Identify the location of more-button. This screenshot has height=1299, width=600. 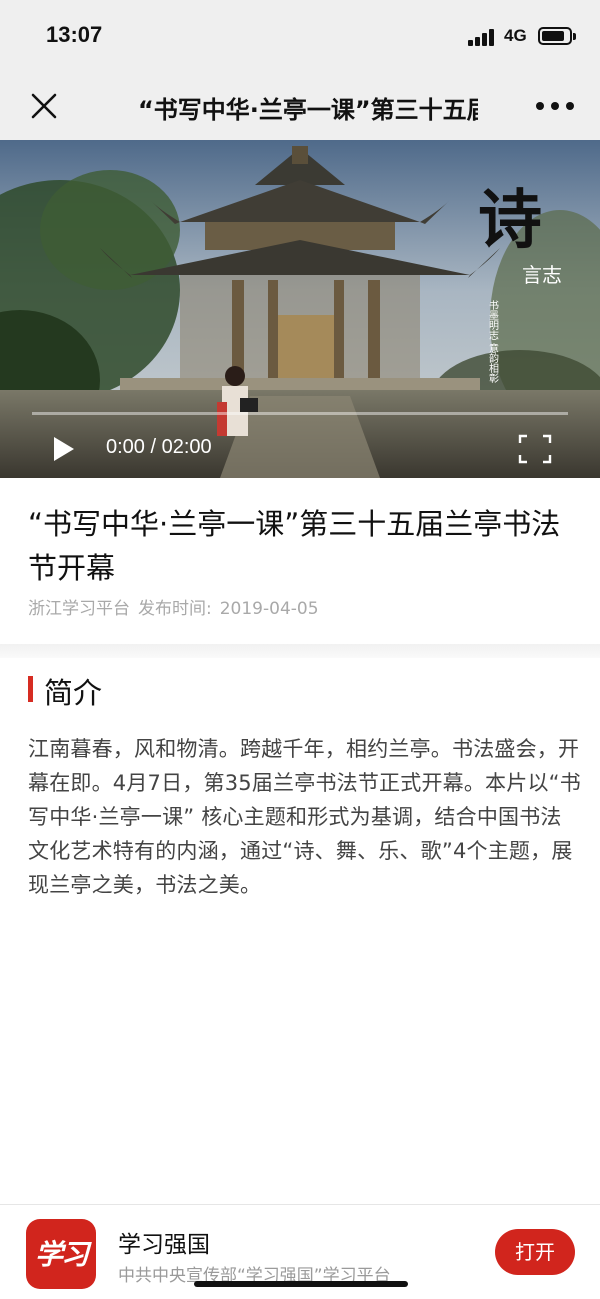
(556, 107).